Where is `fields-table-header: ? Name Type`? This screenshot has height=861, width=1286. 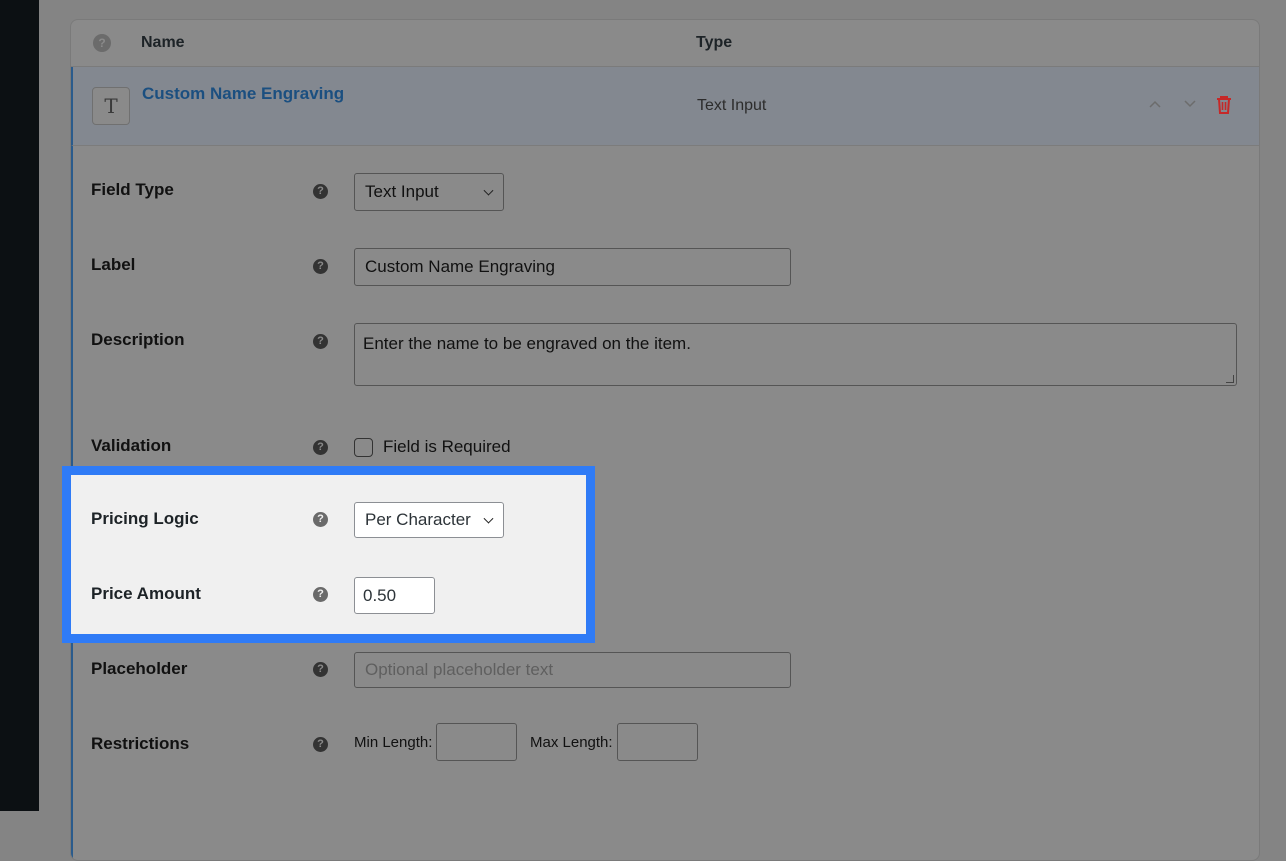 fields-table-header: ? Name Type is located at coordinates (665, 43).